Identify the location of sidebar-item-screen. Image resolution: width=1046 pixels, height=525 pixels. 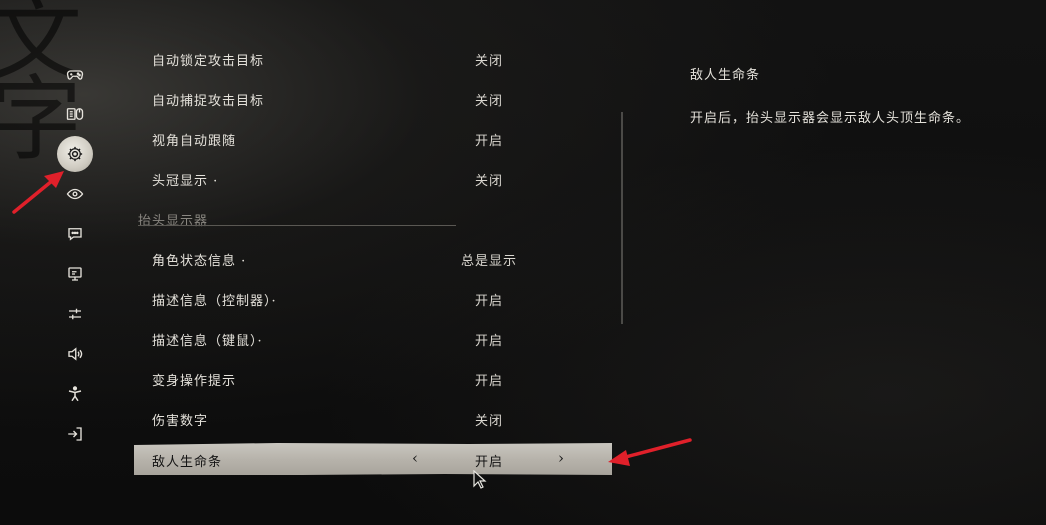
(75, 274).